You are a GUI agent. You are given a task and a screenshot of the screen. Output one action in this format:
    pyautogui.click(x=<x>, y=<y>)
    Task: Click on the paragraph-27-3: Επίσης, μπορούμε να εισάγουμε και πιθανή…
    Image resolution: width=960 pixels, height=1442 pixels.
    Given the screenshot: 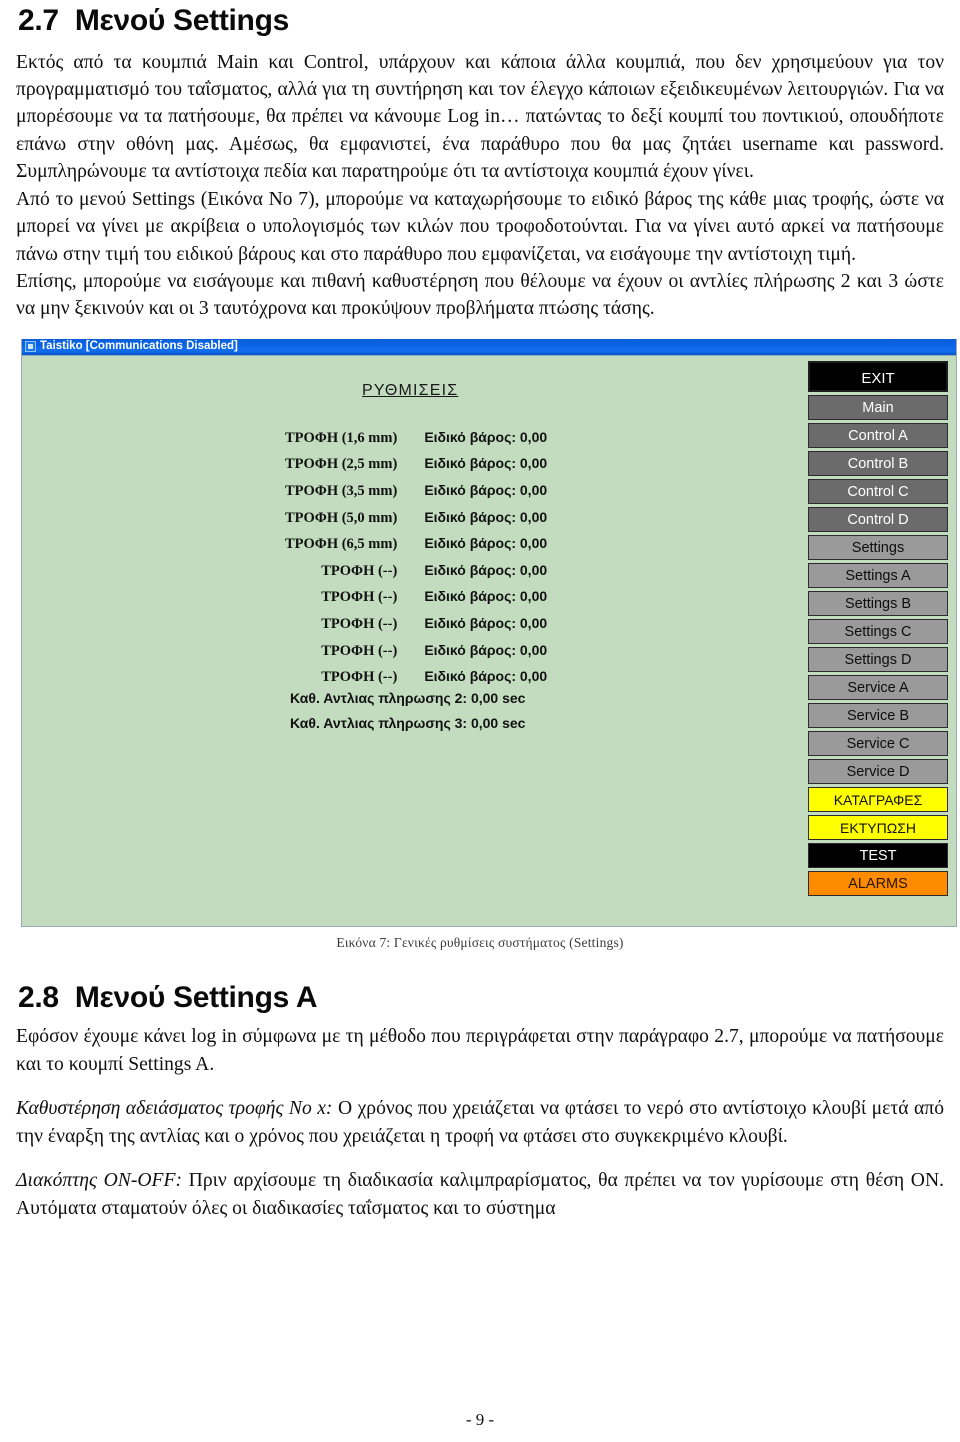 What is the action you would take?
    pyautogui.click(x=480, y=295)
    